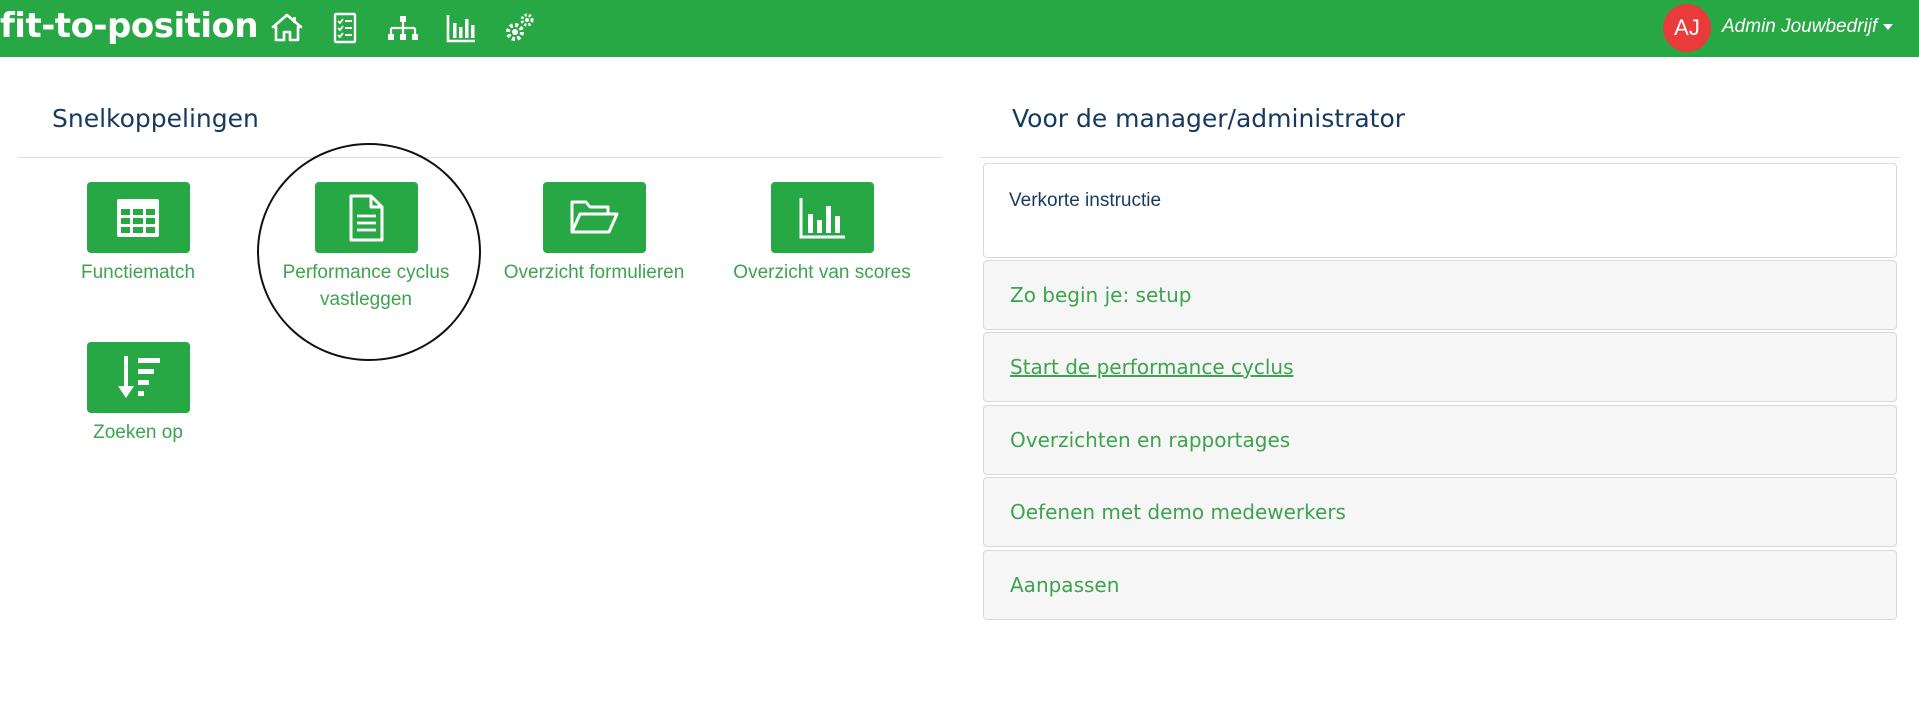 The height and width of the screenshot is (707, 1919). Describe the element at coordinates (1152, 367) in the screenshot. I see `accordion-item-label: Start de performance cyclus` at that location.